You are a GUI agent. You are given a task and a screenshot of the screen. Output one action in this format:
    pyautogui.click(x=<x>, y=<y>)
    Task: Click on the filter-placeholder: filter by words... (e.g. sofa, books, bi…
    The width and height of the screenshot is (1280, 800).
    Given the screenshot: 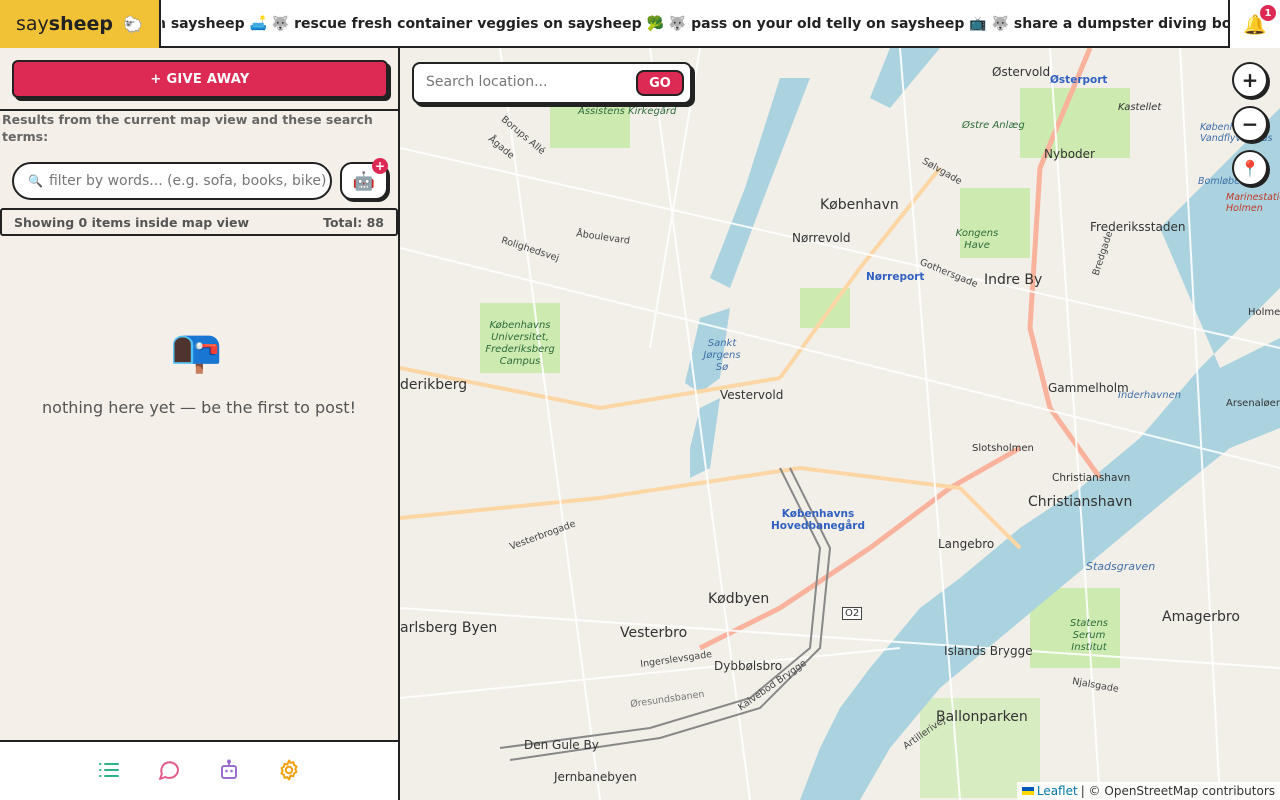 What is the action you would take?
    pyautogui.click(x=187, y=181)
    